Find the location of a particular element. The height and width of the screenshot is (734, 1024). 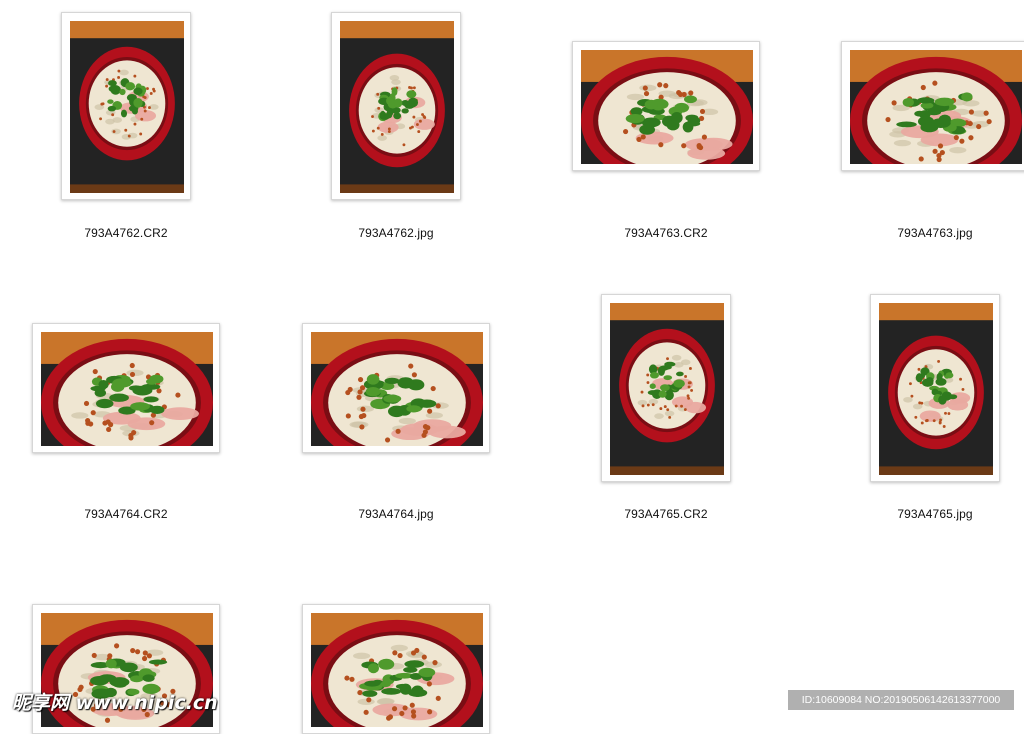

file-name-label: 793A4764.CR2 is located at coordinates (126, 514).